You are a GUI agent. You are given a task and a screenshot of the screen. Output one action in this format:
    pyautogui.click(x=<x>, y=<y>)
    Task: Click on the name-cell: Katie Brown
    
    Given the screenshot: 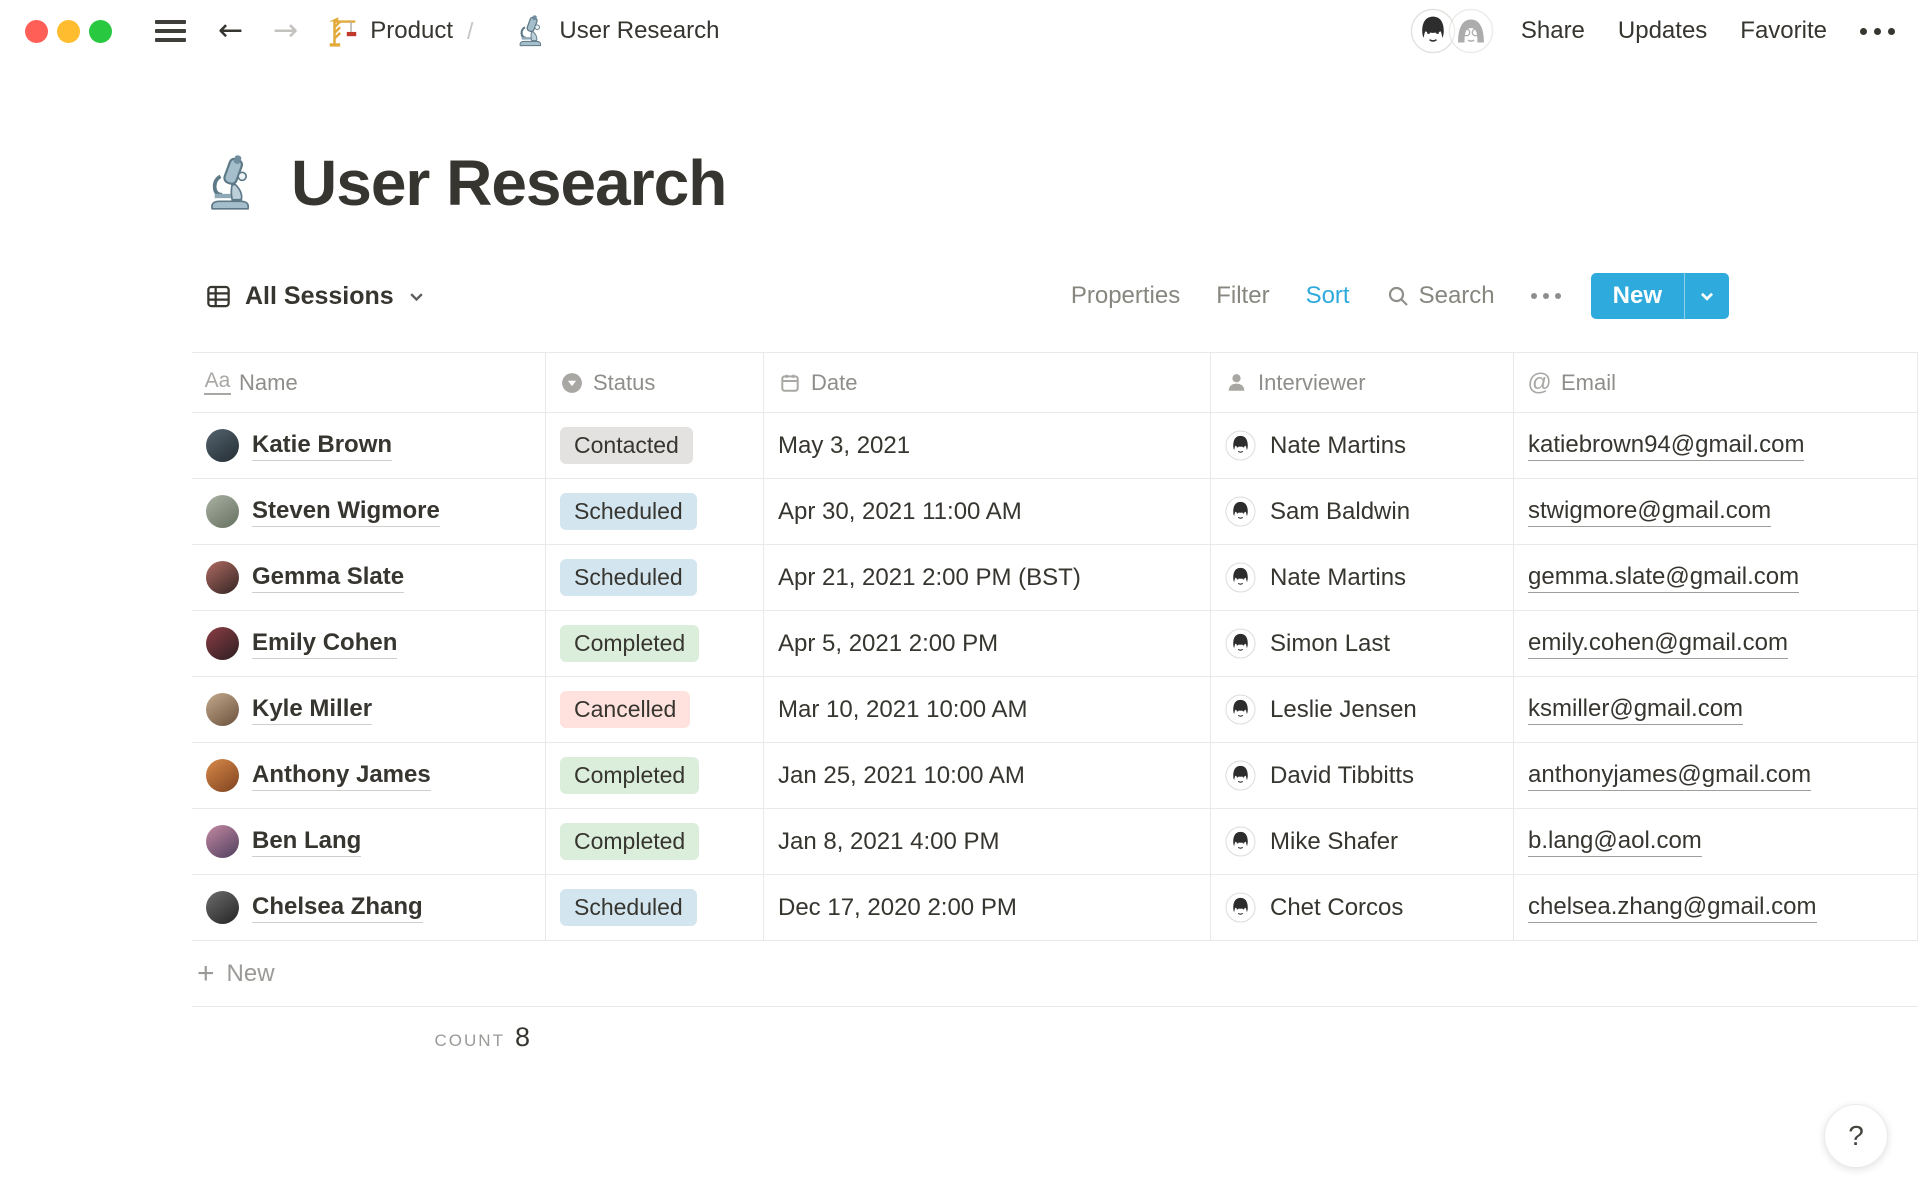 What is the action you would take?
    pyautogui.click(x=369, y=445)
    